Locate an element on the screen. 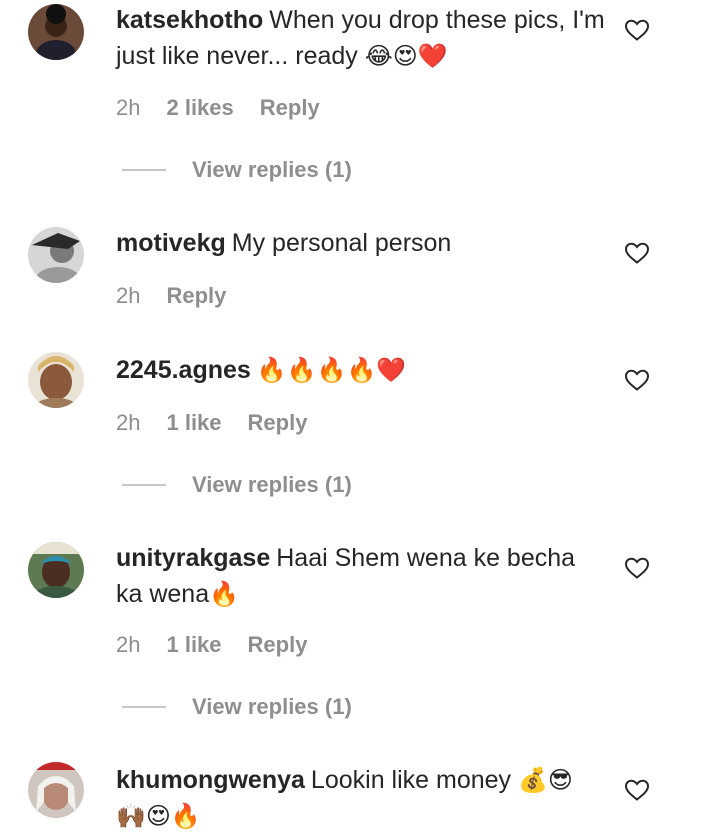 The width and height of the screenshot is (720, 840). comment-emoji: 😂😍❤️ is located at coordinates (406, 56).